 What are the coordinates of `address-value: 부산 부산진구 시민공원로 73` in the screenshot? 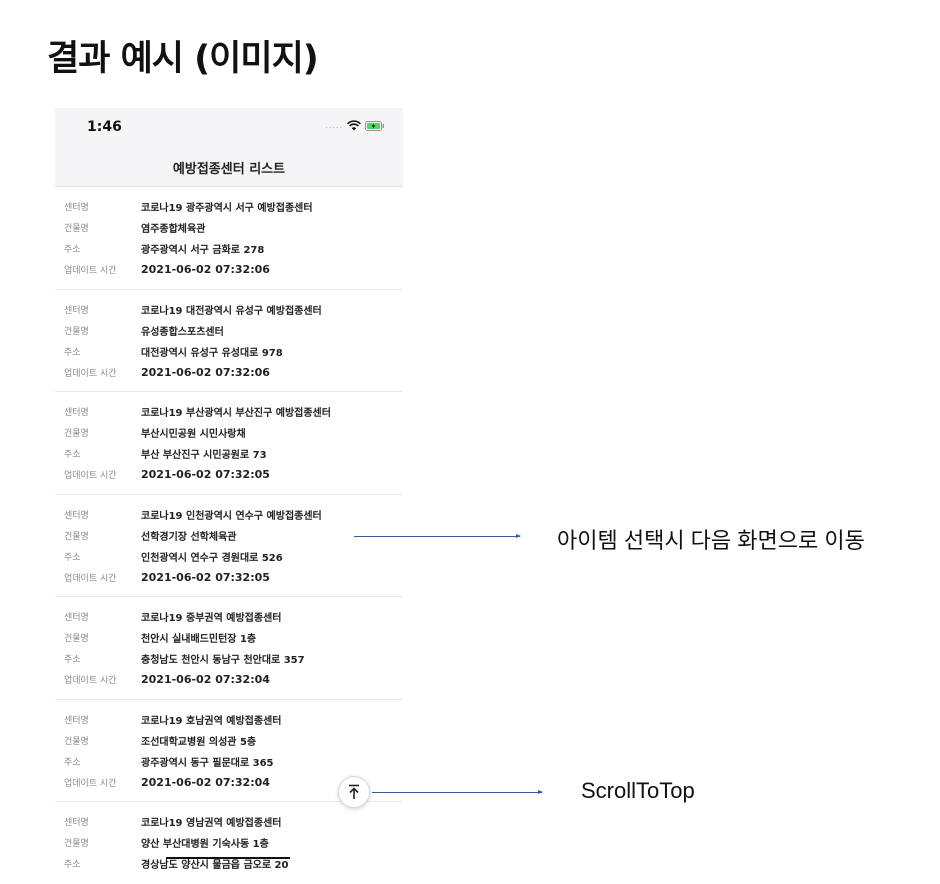 It's located at (204, 455).